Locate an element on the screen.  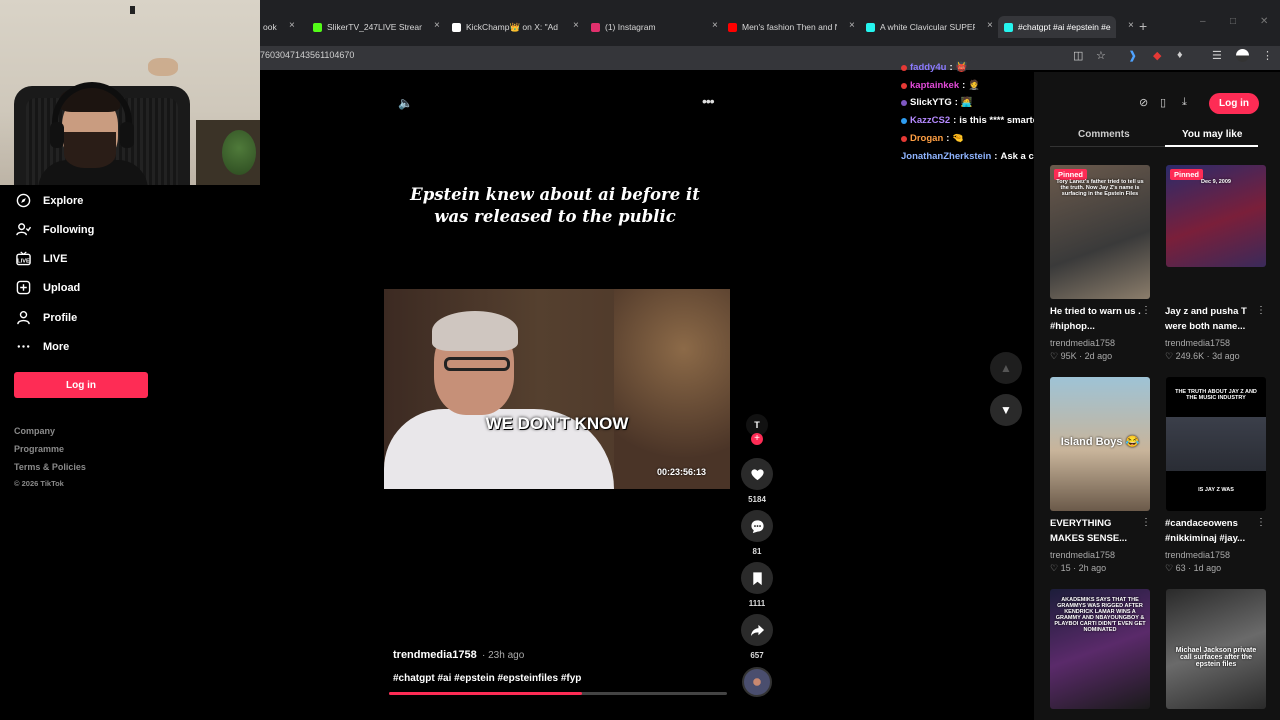
tab-comments: Comments is located at coordinates (1104, 134).